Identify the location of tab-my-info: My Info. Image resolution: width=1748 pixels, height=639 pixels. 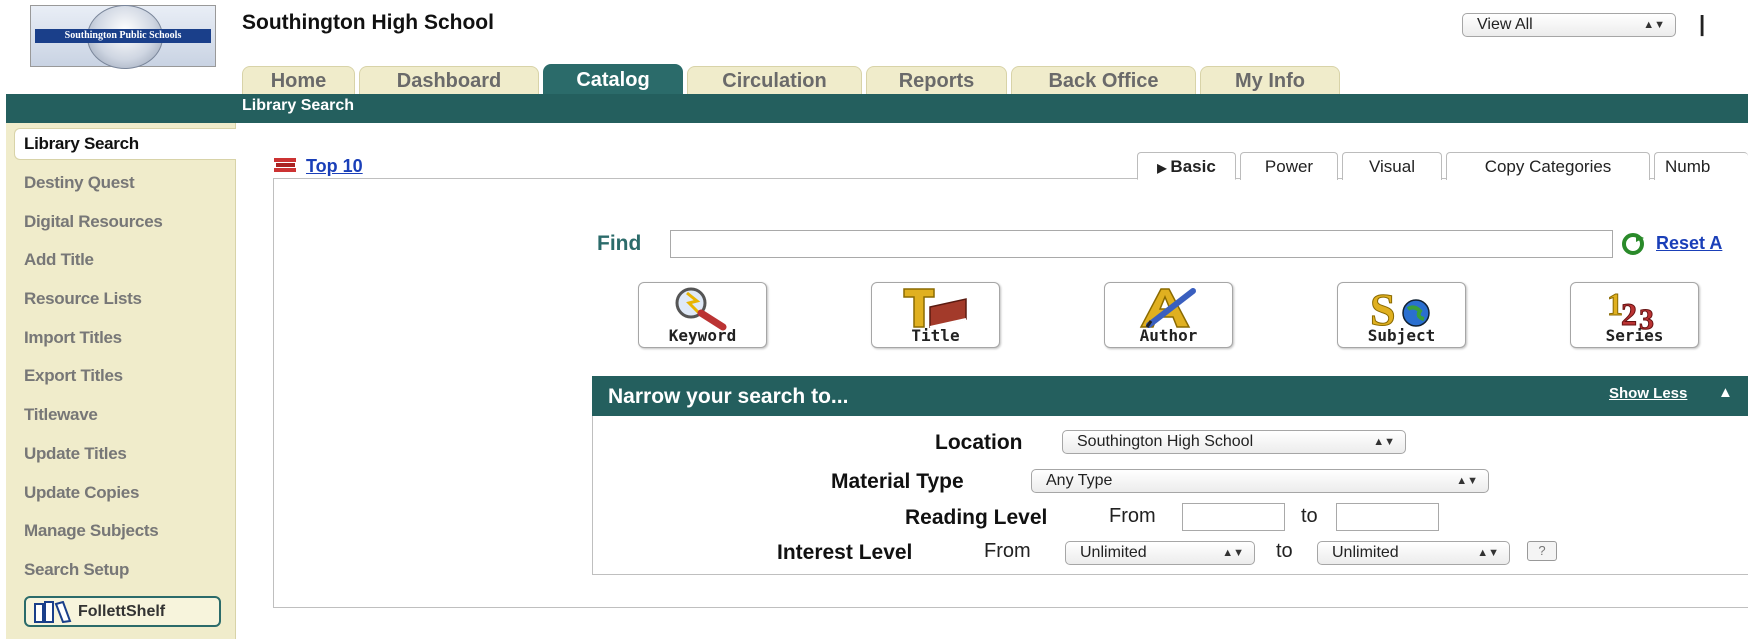
(1270, 80).